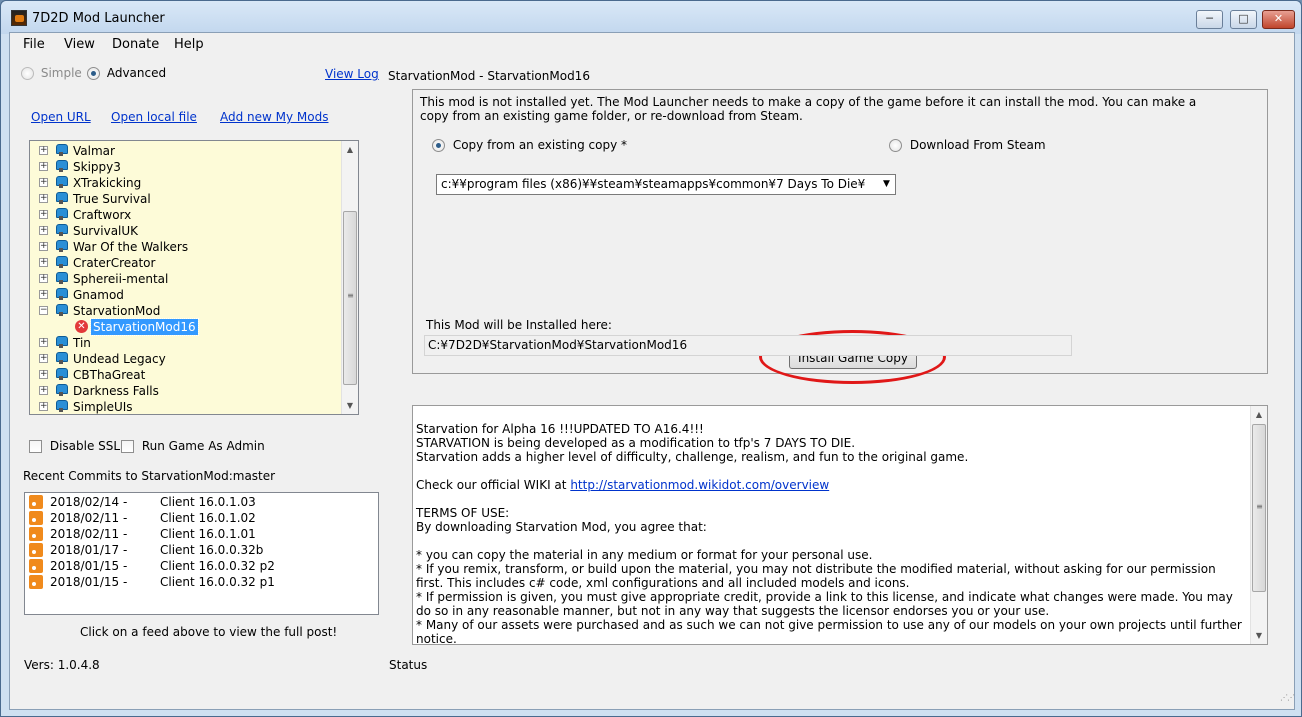  What do you see at coordinates (98, 18) in the screenshot?
I see `window-title: 7D2D Mod Launcher` at bounding box center [98, 18].